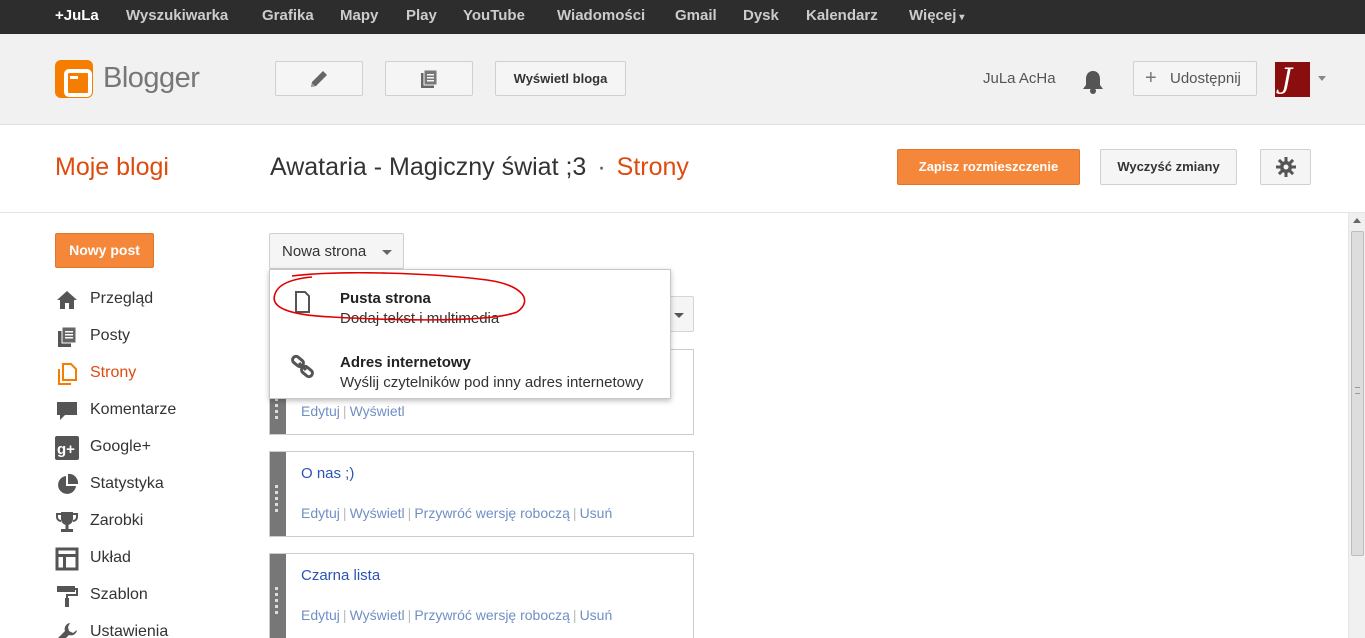  Describe the element at coordinates (67, 411) in the screenshot. I see `comment-icon` at that location.